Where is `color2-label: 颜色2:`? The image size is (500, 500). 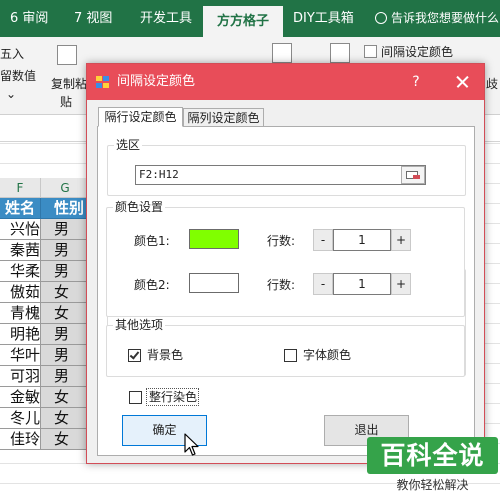 color2-label: 颜色2: is located at coordinates (152, 285).